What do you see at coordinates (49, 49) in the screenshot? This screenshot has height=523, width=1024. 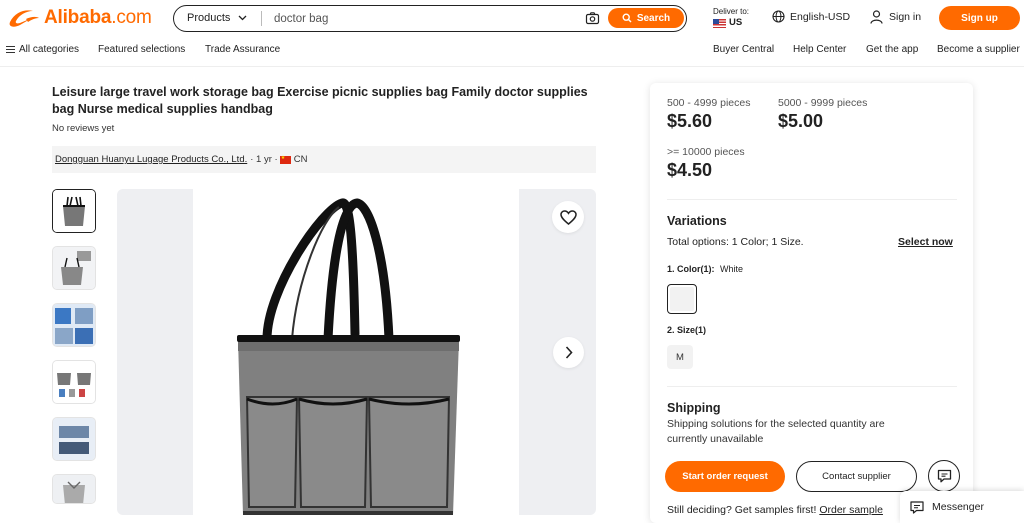 I see `nav-all-categories-label: All categories` at bounding box center [49, 49].